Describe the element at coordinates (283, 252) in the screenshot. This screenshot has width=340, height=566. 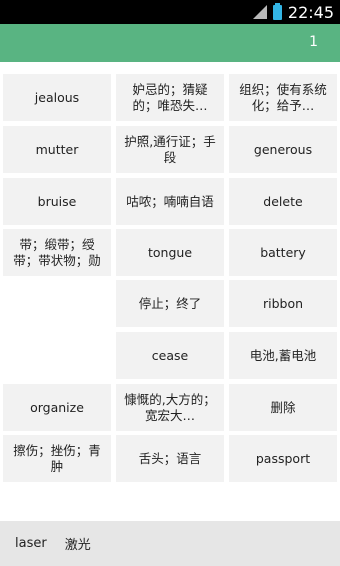
I see `card: battery` at that location.